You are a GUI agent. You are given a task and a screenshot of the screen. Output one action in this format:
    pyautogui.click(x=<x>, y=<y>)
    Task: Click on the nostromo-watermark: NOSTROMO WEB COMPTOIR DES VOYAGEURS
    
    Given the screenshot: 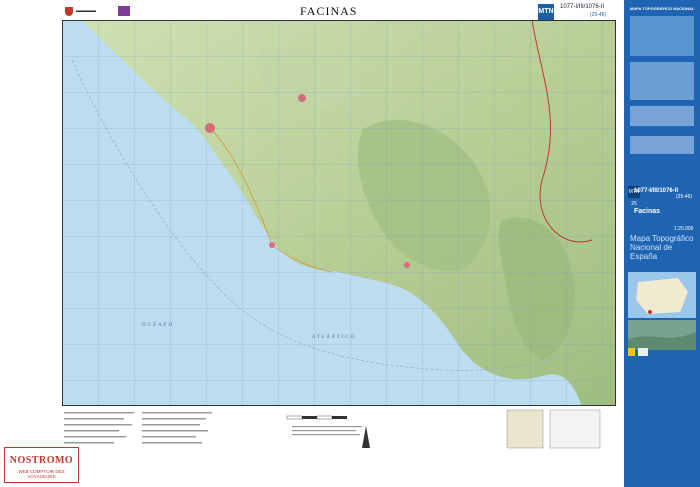 What is the action you would take?
    pyautogui.click(x=41, y=465)
    